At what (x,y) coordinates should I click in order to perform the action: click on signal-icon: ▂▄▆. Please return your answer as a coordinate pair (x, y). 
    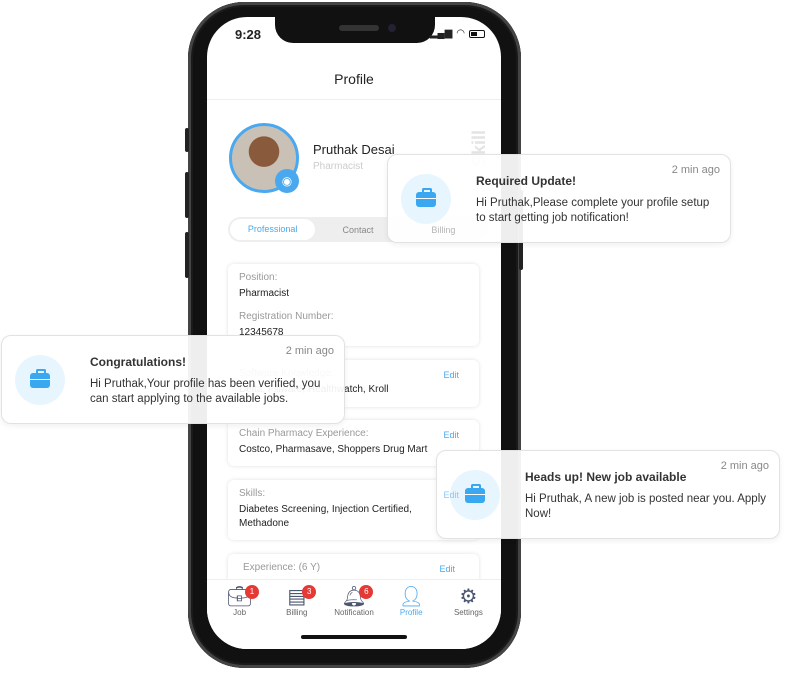
    Looking at the image, I should click on (441, 33).